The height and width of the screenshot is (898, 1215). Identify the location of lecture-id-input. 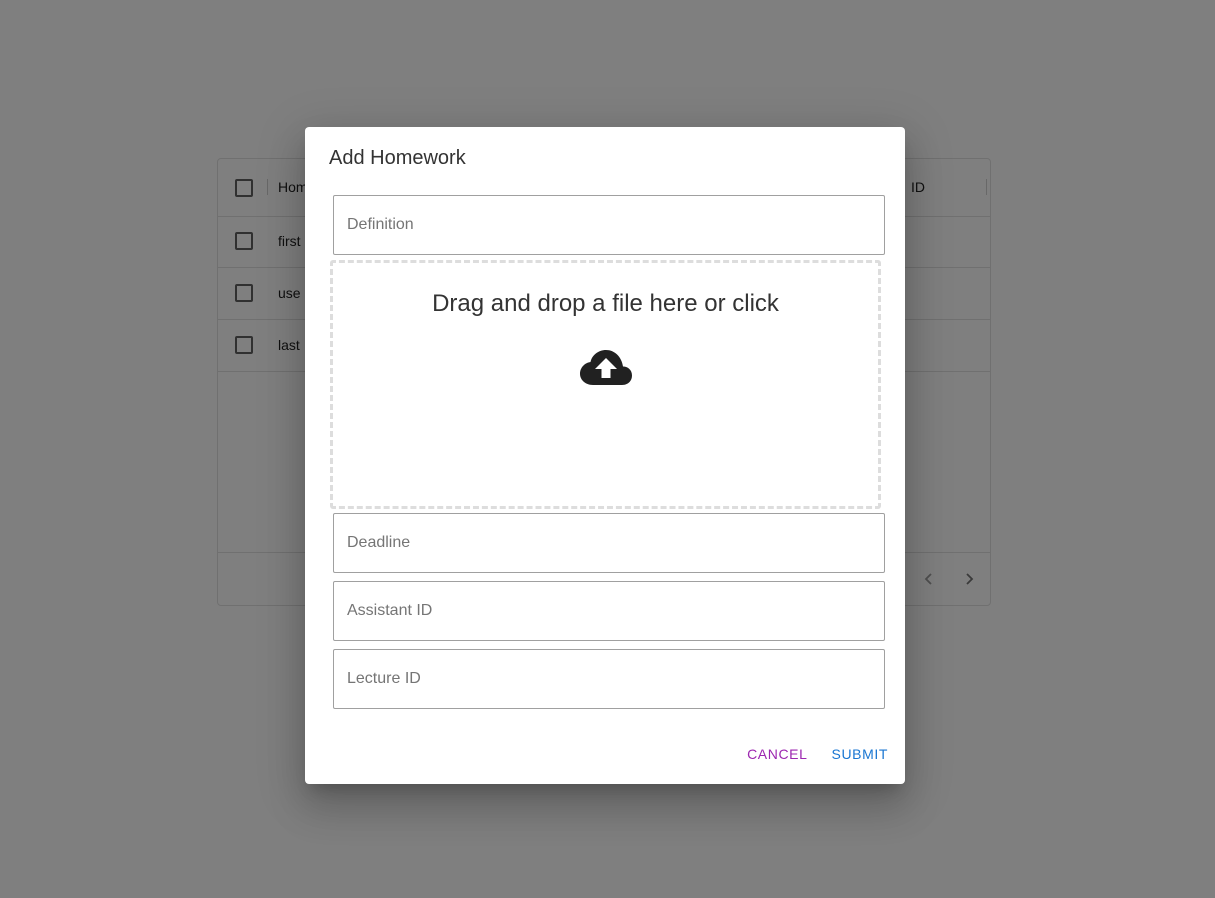
(609, 679).